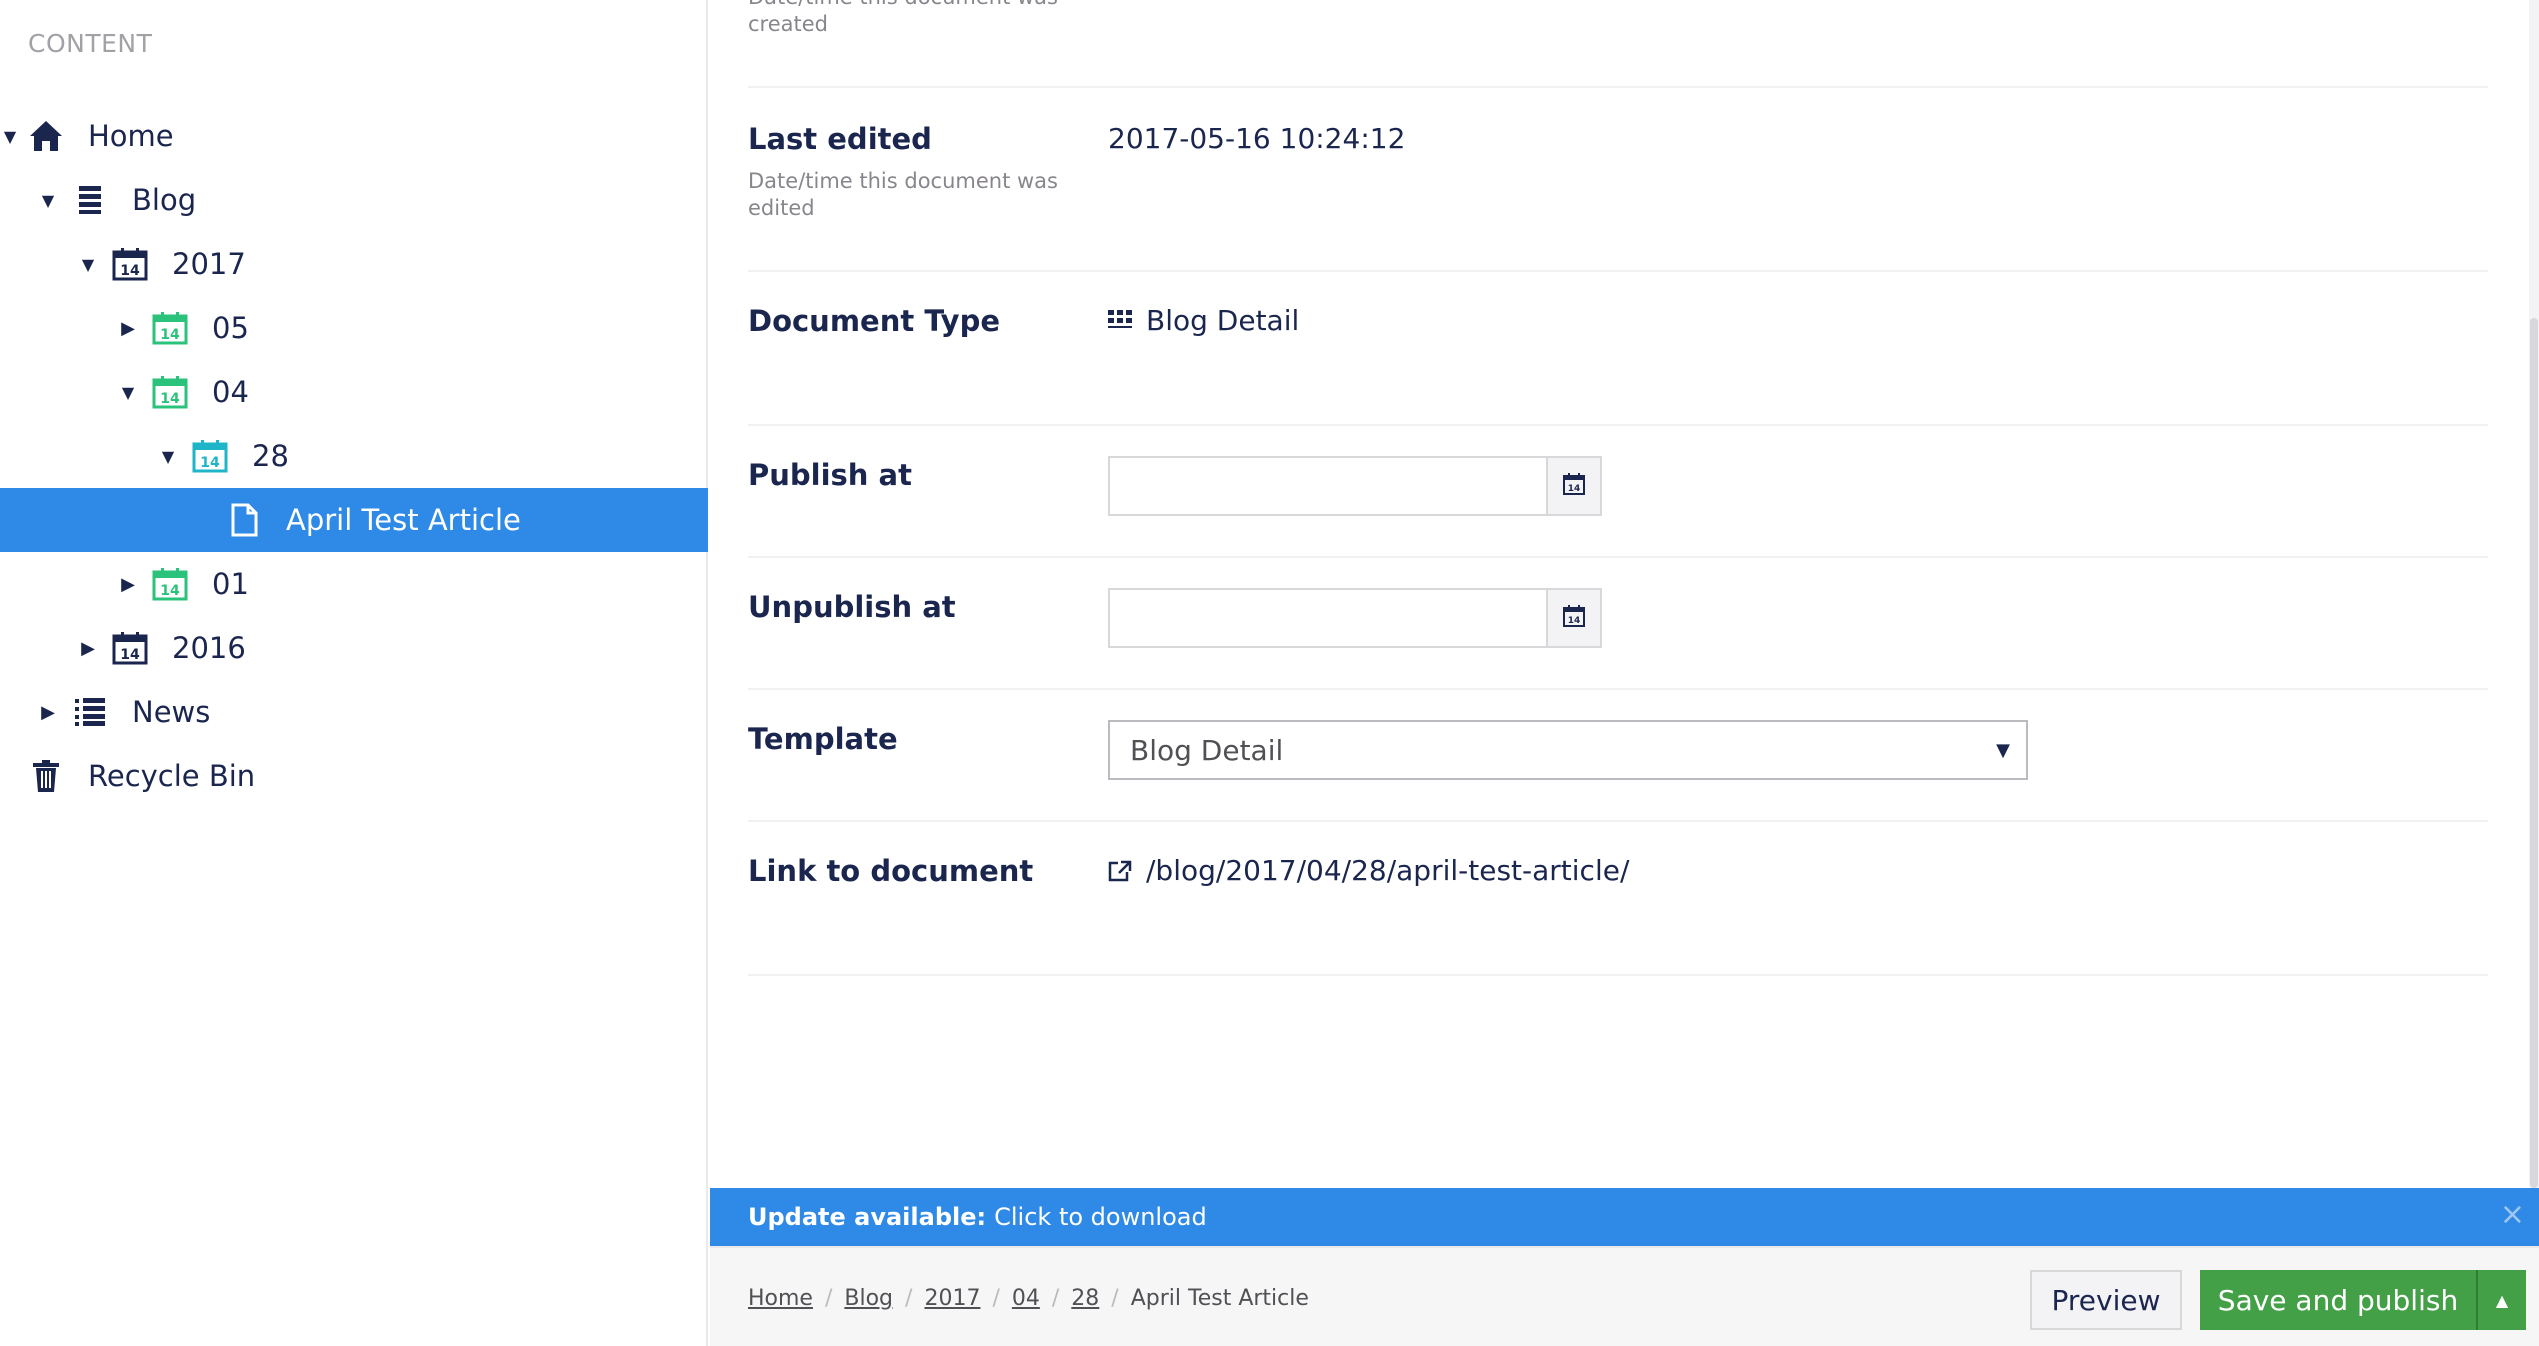 The height and width of the screenshot is (1346, 2539). Describe the element at coordinates (952, 1298) in the screenshot. I see `breadcrumb-link-2017: 2017` at that location.